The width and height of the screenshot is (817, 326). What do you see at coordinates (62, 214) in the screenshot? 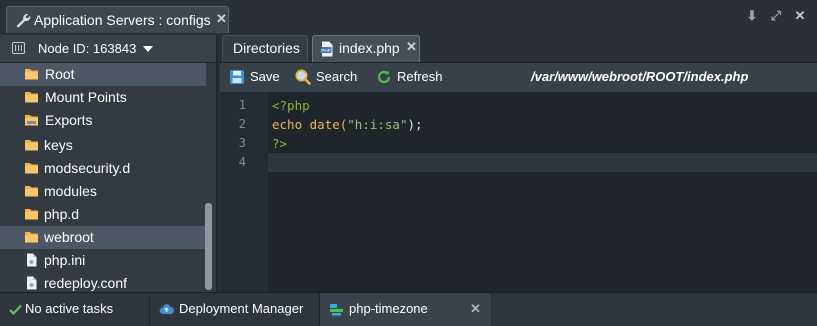
I see `tree-item-label: php.d` at bounding box center [62, 214].